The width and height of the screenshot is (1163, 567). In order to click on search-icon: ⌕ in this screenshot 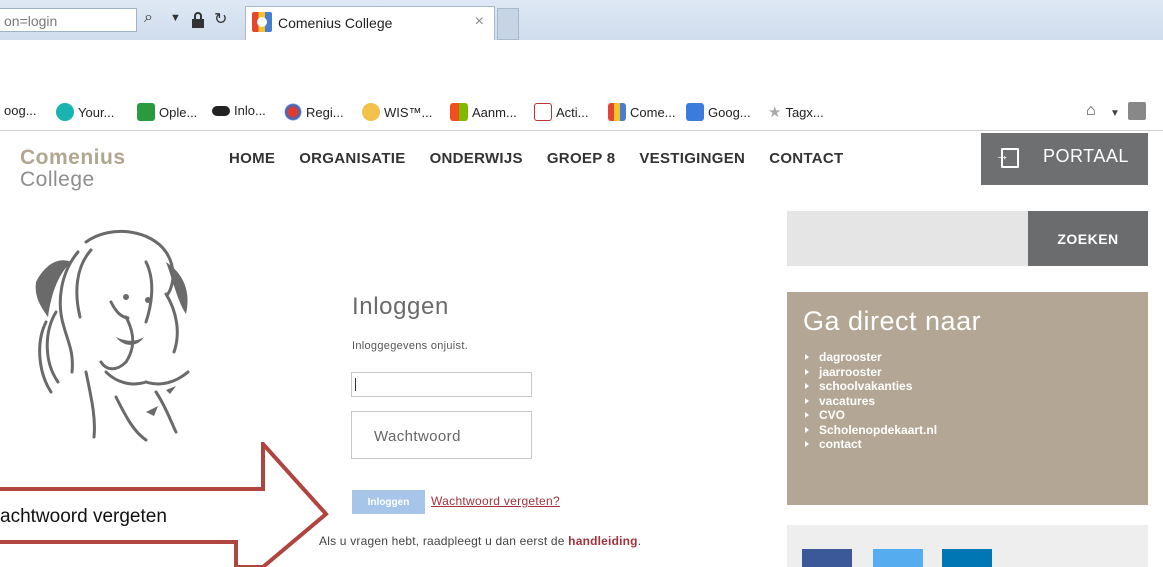, I will do `click(148, 18)`.